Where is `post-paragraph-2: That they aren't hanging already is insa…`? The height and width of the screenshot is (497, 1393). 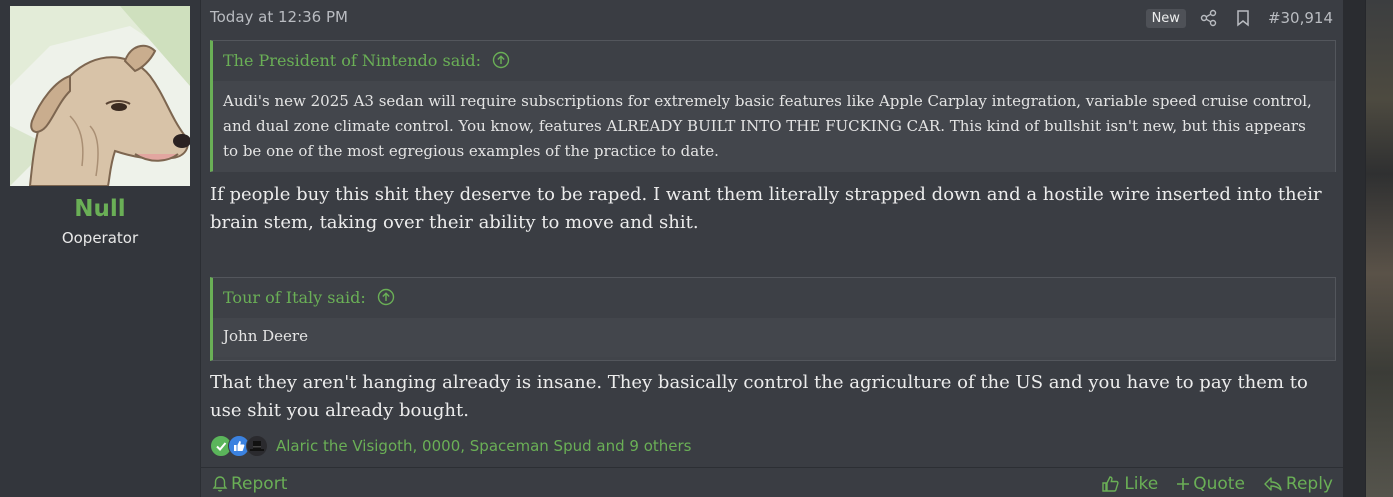
post-paragraph-2: That they aren't hanging already is insa… is located at coordinates (759, 396).